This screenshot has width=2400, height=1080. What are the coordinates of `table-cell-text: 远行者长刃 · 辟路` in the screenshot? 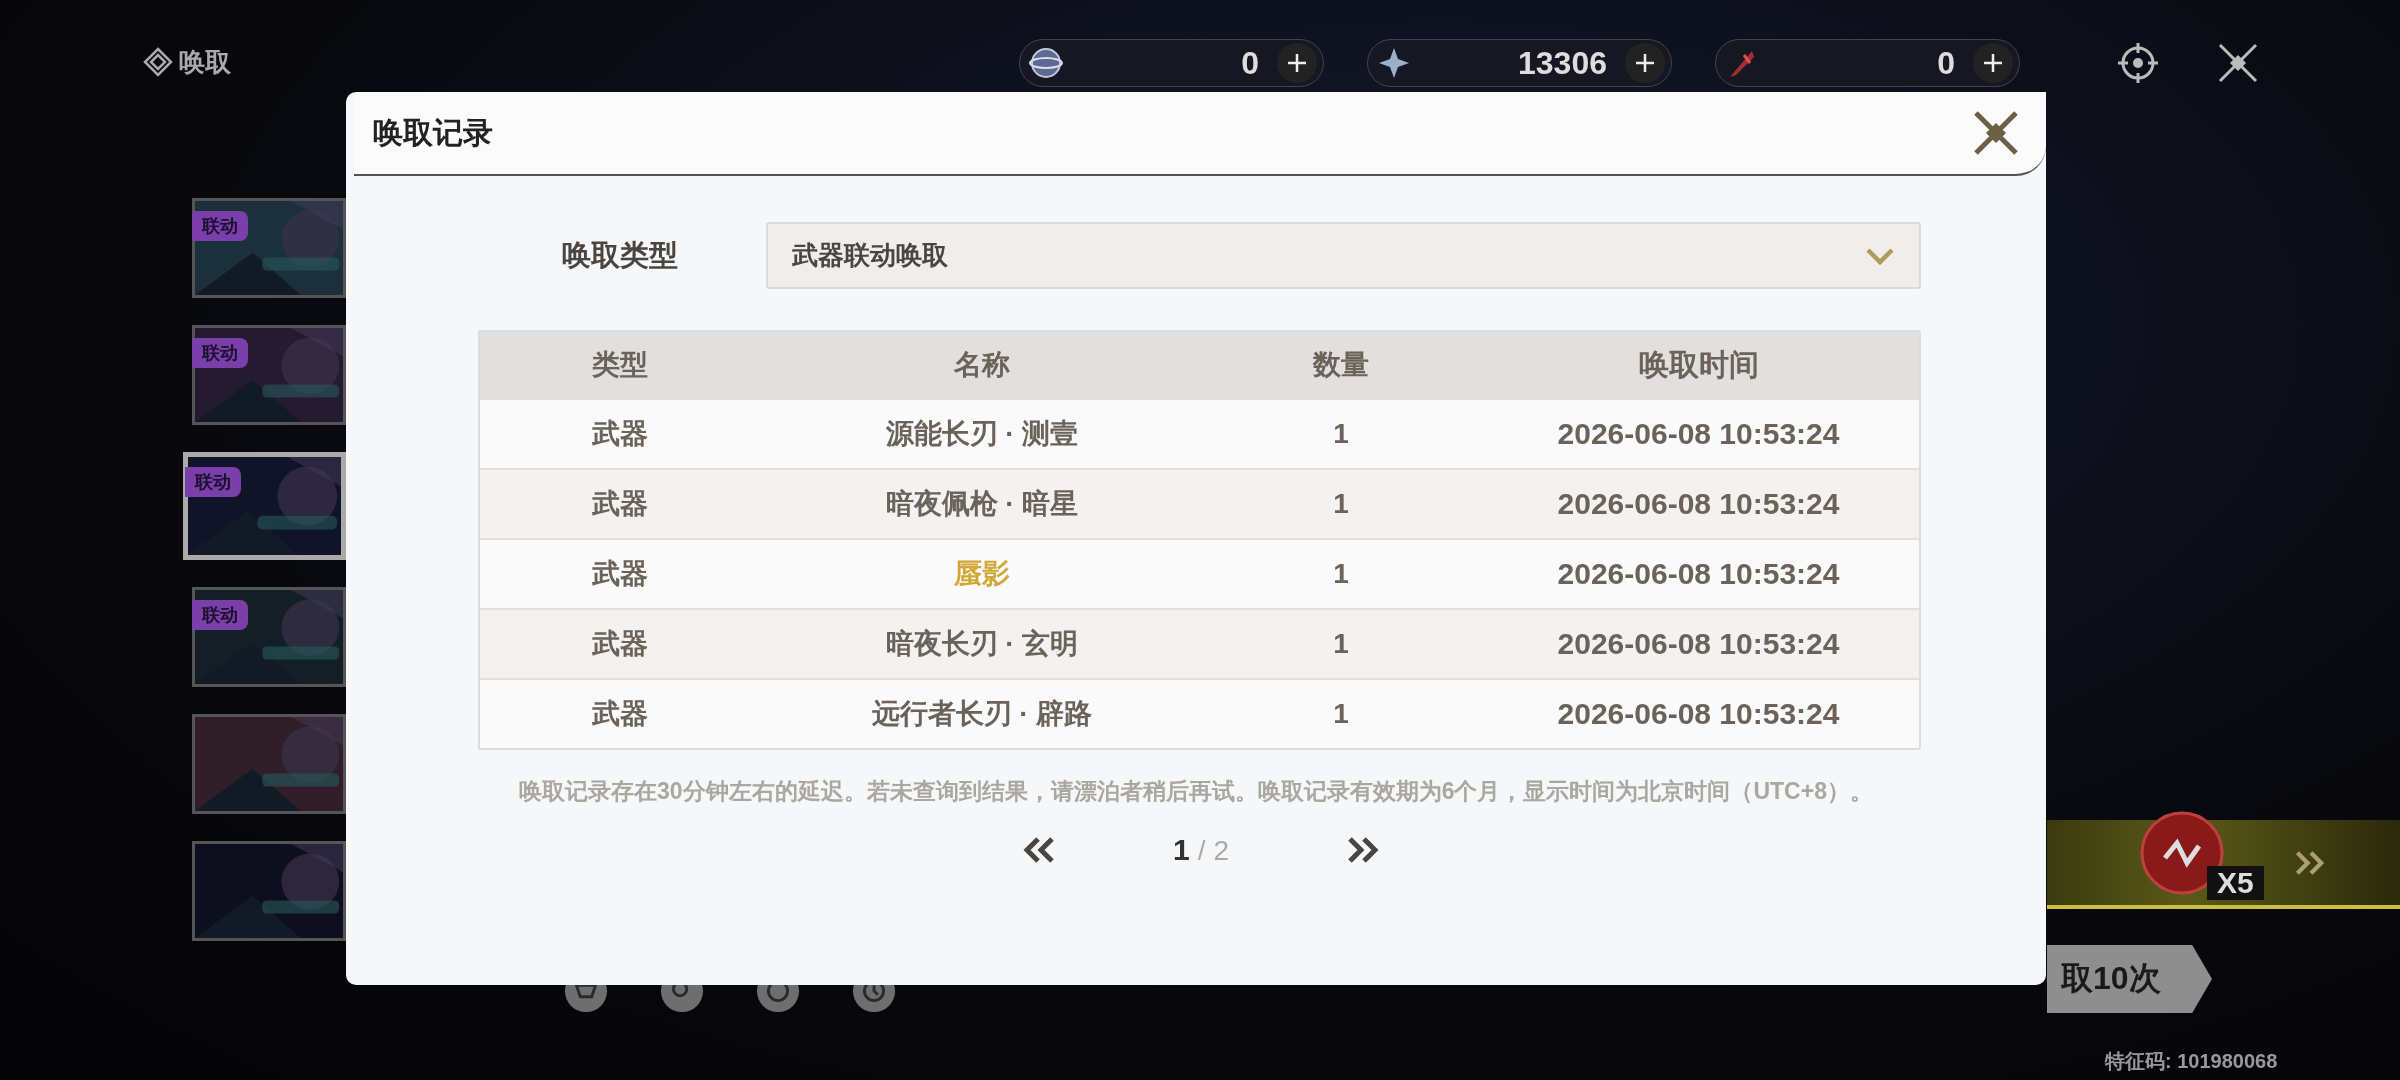 It's located at (982, 714).